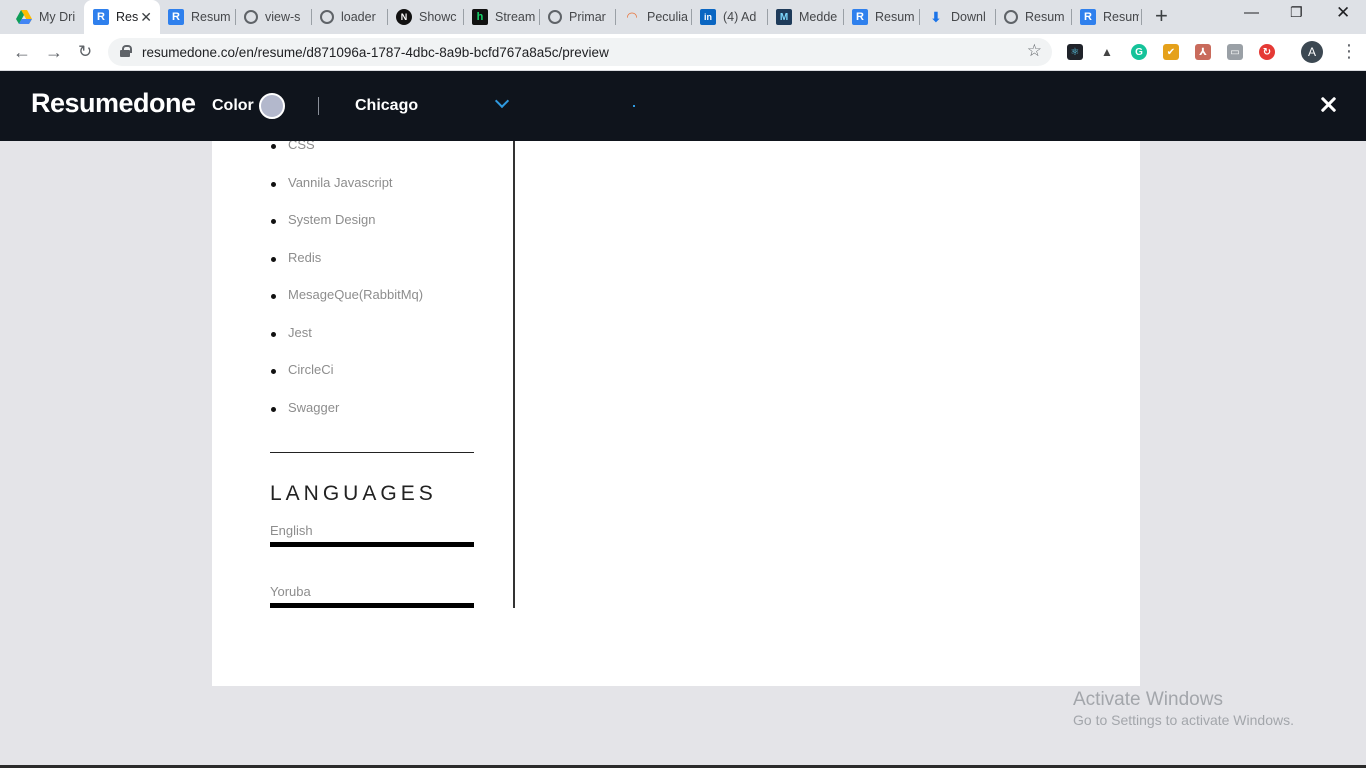 This screenshot has width=1366, height=768. What do you see at coordinates (1267, 52) in the screenshot?
I see `sync-extension-icon: ↻` at bounding box center [1267, 52].